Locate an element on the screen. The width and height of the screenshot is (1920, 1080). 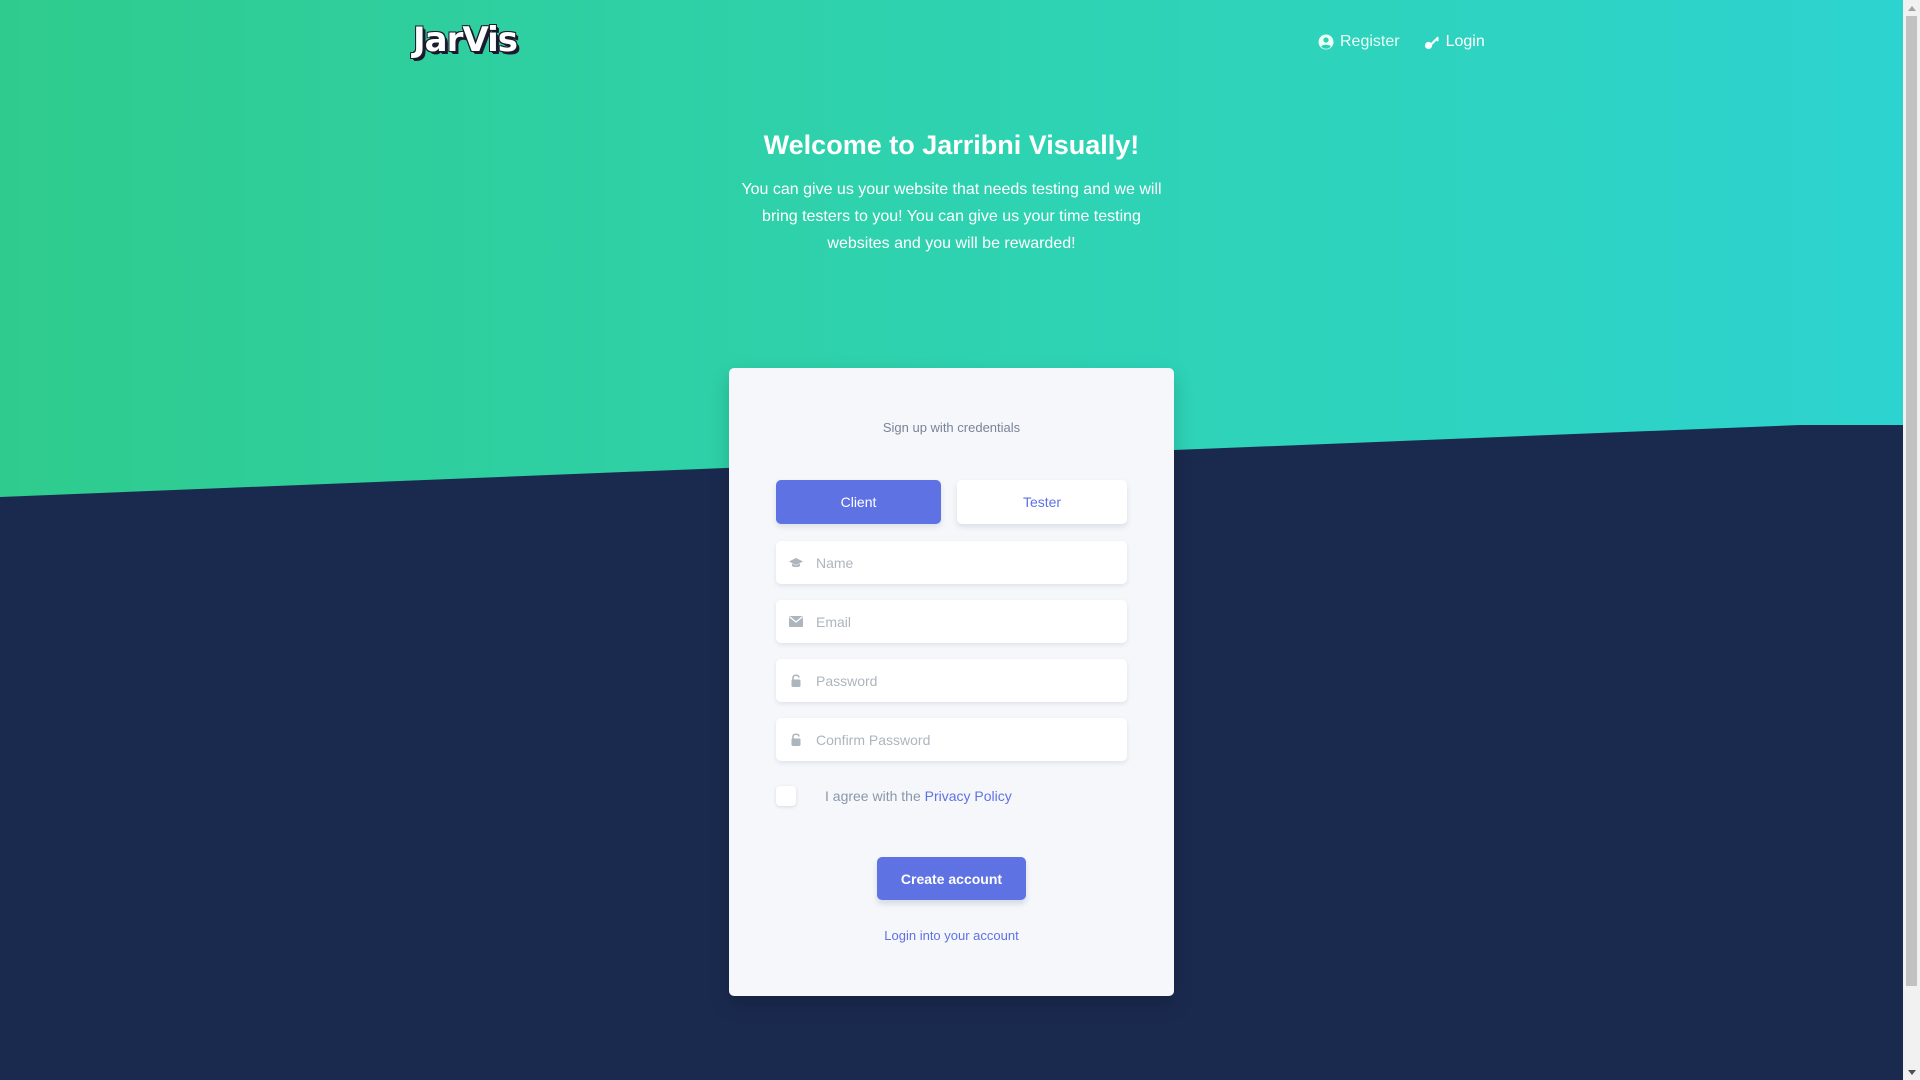
scroll-down-icon is located at coordinates (1911, 1072).